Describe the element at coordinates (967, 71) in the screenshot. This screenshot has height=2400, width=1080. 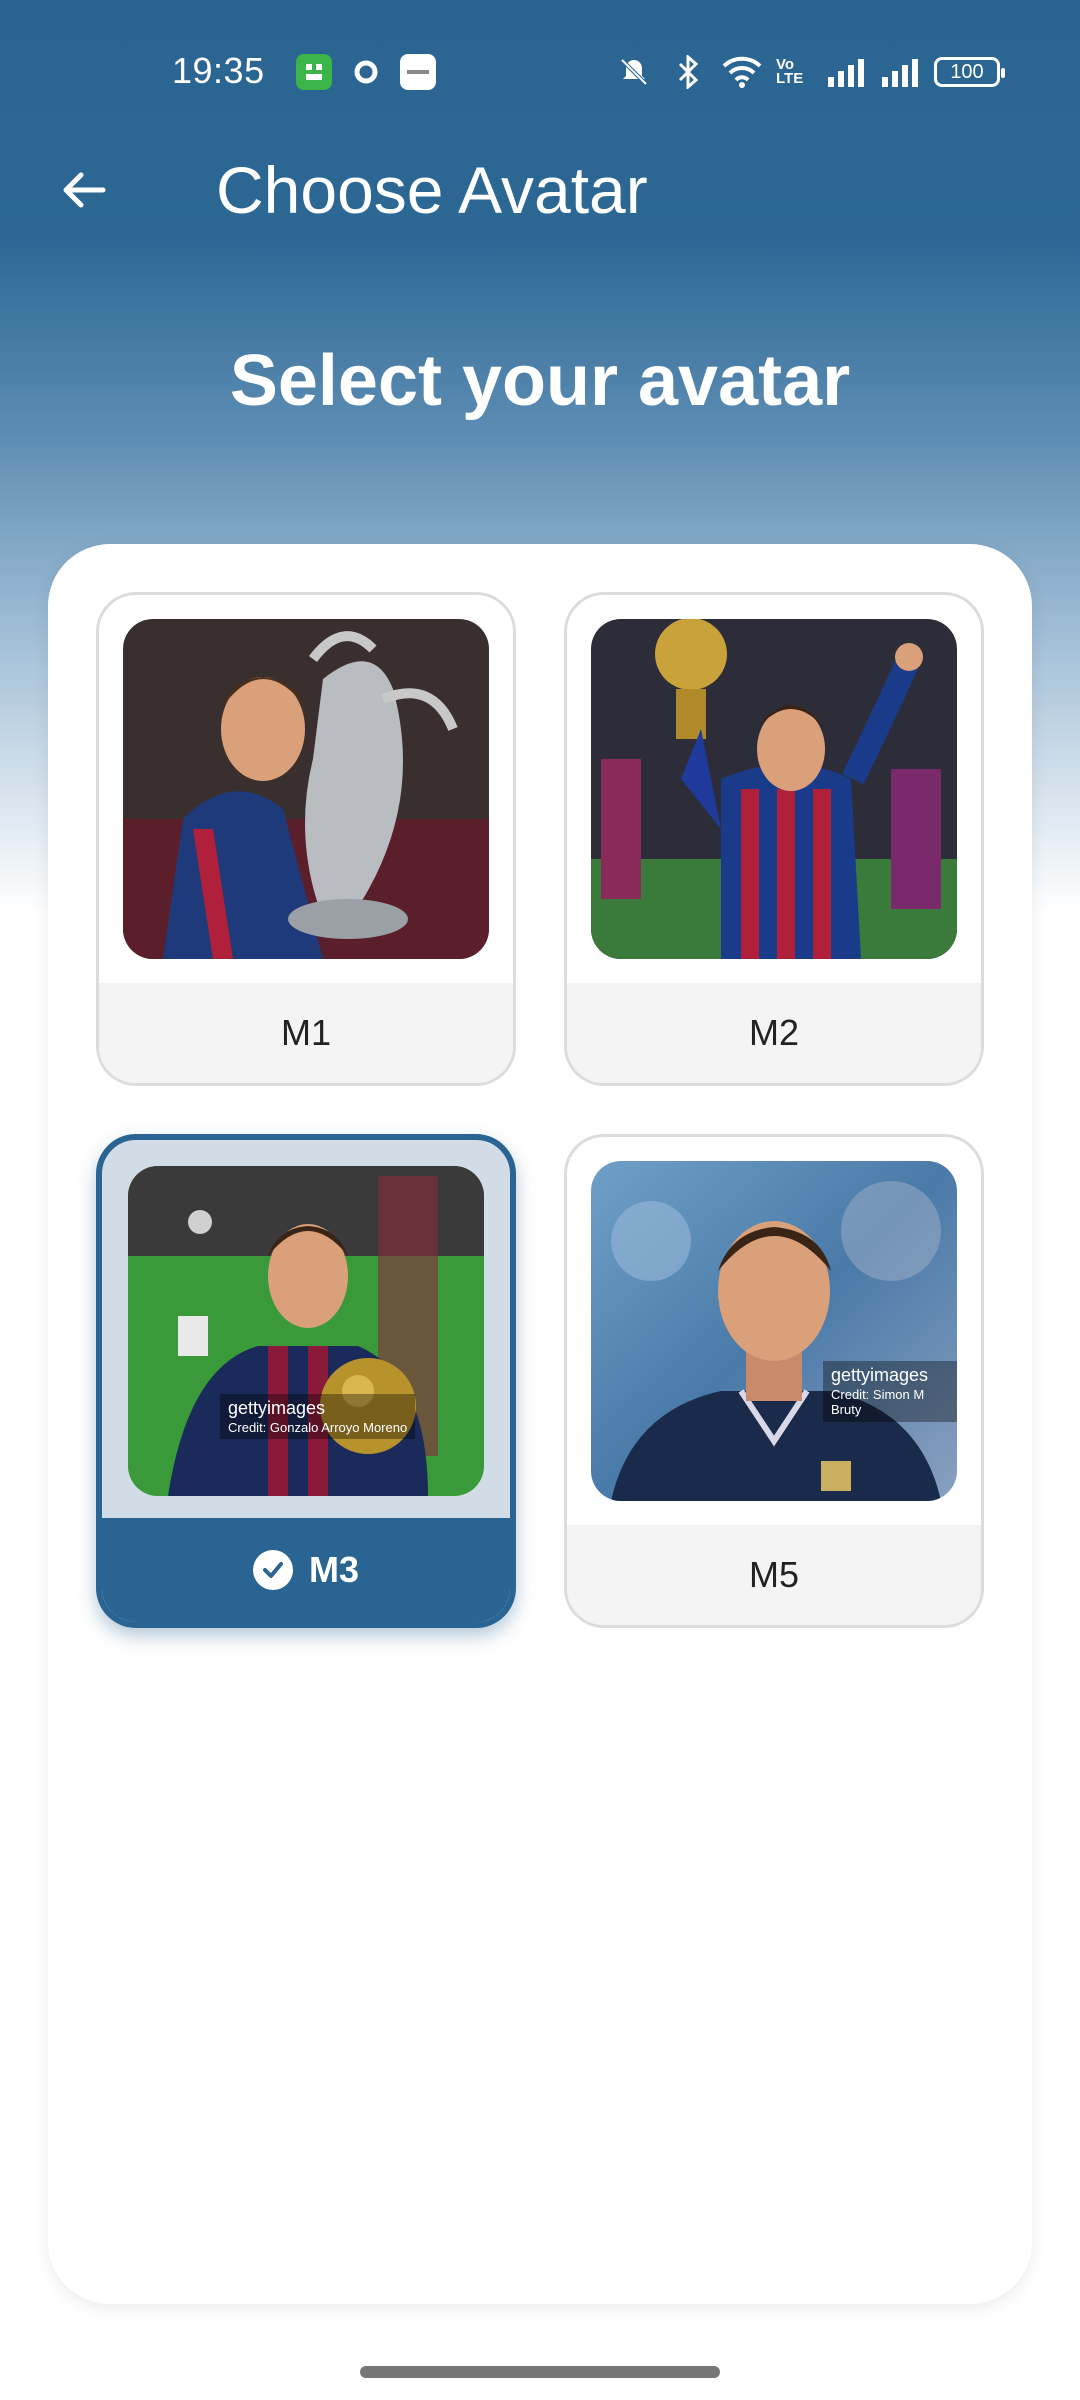
I see `battery-level: 100` at that location.